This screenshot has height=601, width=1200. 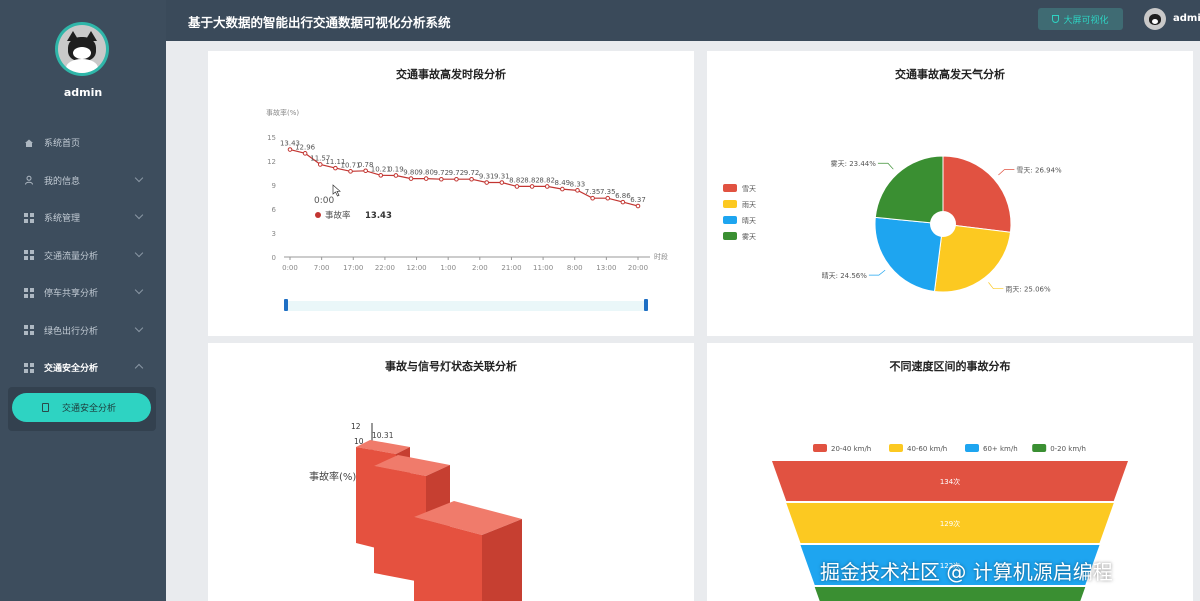 What do you see at coordinates (274, 210) in the screenshot?
I see `y-tick-label: 6` at bounding box center [274, 210].